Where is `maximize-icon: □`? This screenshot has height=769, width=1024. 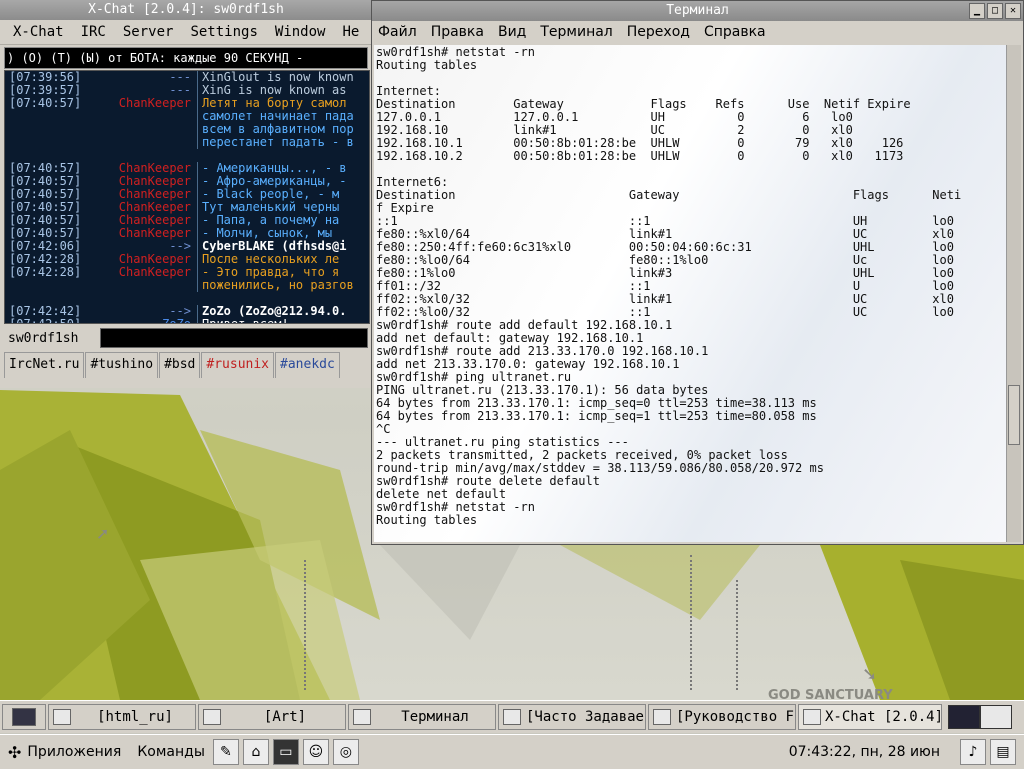 maximize-icon: □ is located at coordinates (995, 11).